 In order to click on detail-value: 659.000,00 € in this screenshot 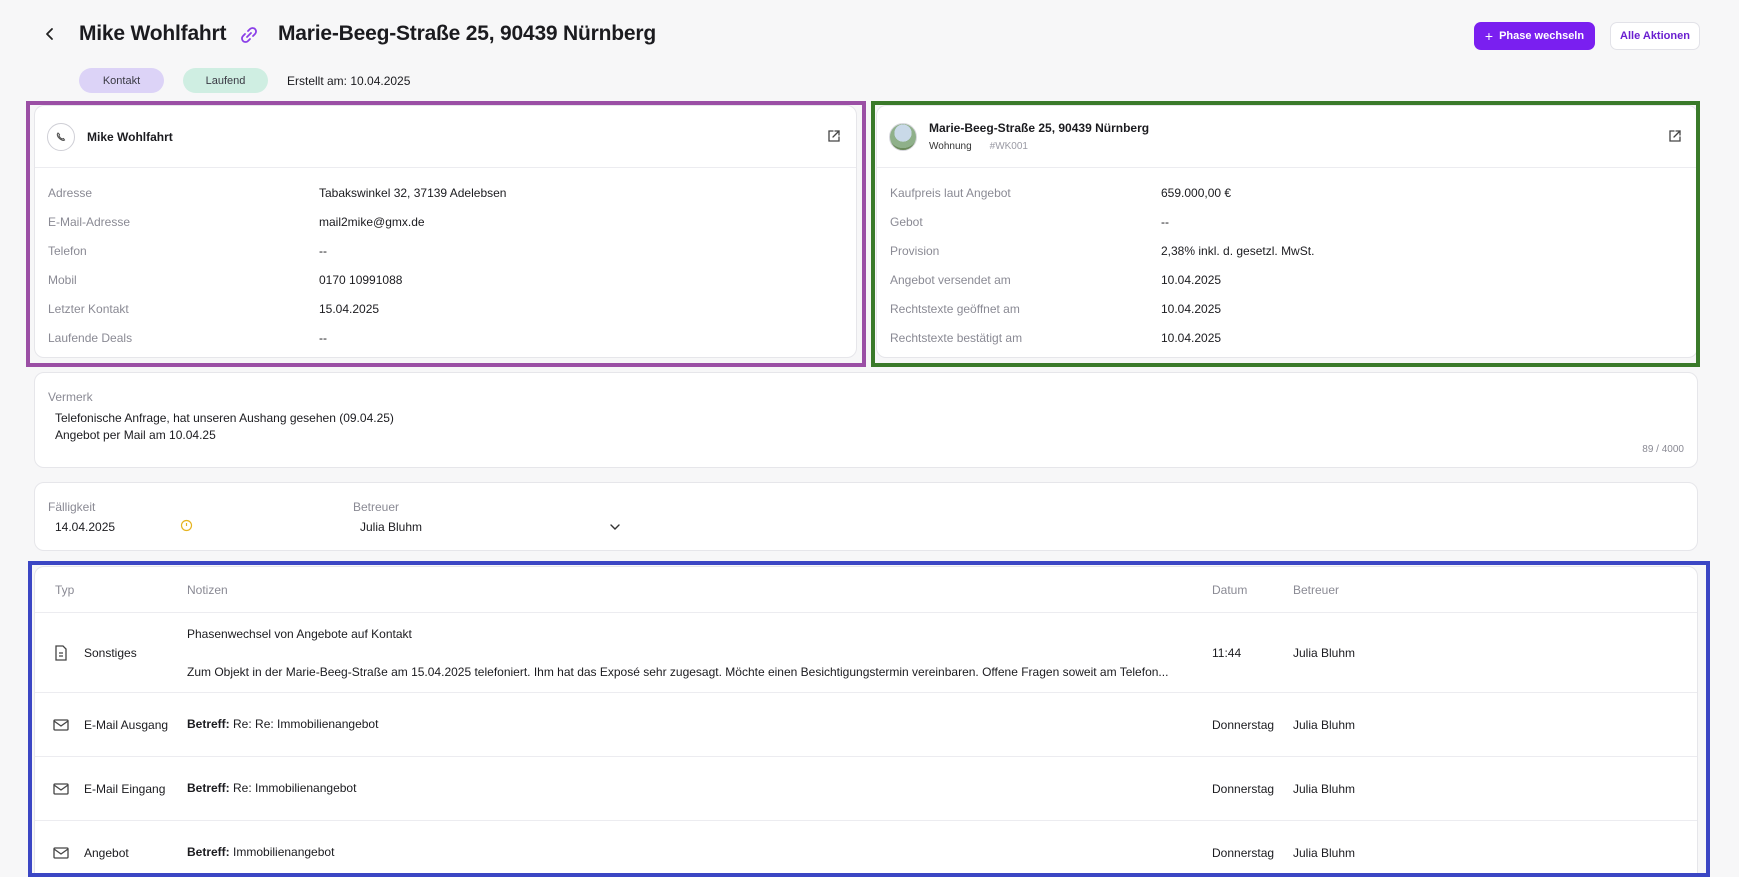, I will do `click(1196, 192)`.